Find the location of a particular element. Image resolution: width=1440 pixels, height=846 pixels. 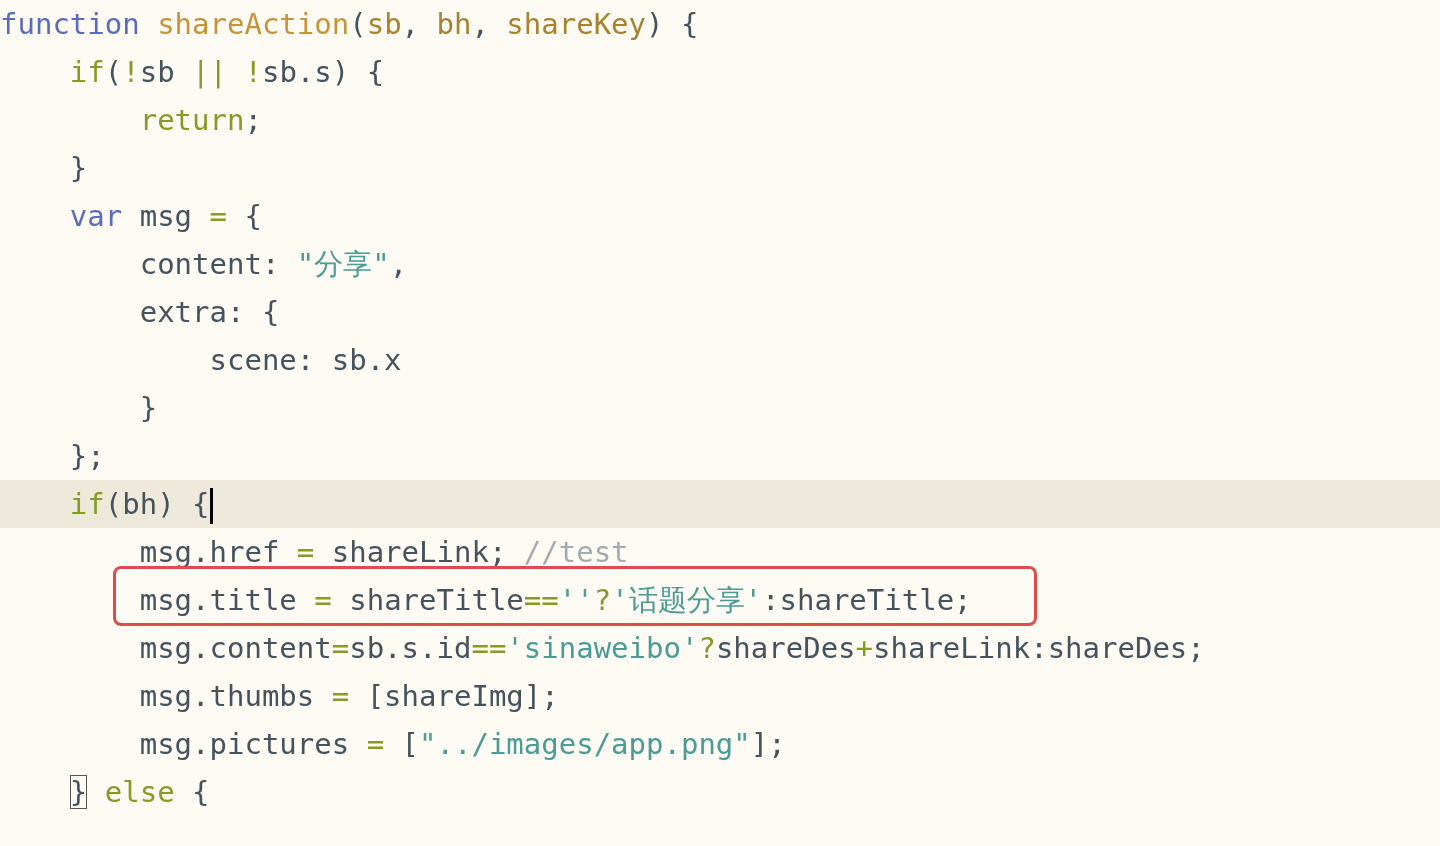

code-line: if(!sb || !sb.s) { is located at coordinates (226, 72).